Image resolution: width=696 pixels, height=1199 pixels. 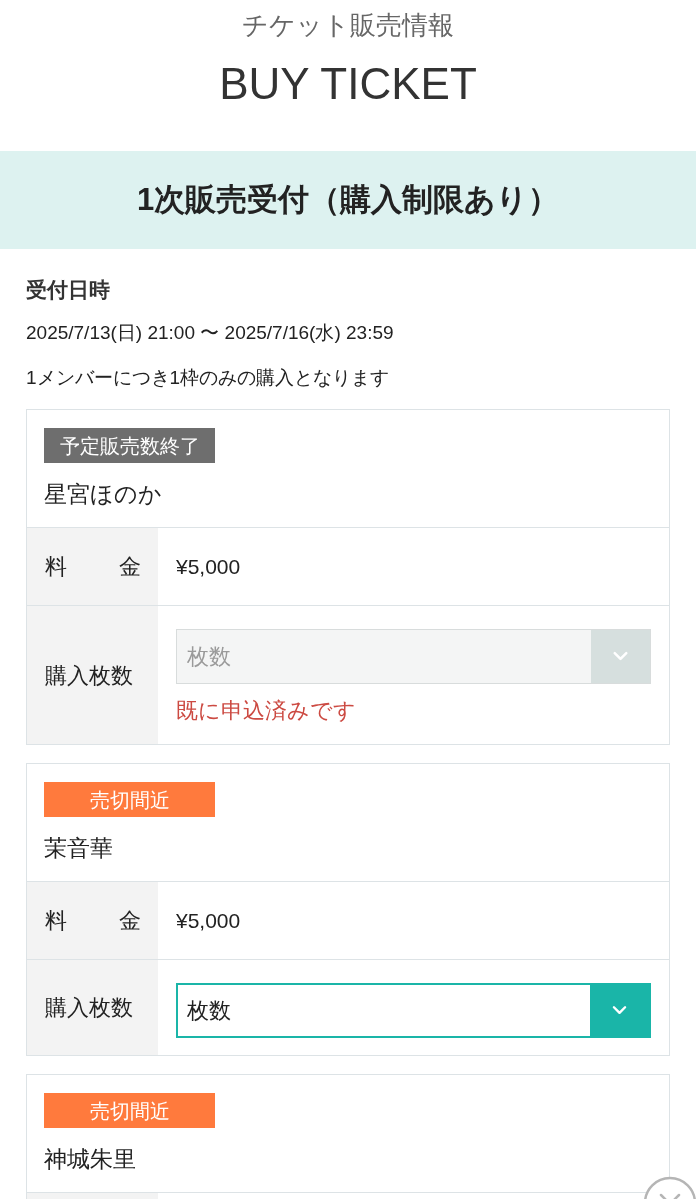 What do you see at coordinates (90, 1159) in the screenshot?
I see `member-name: 神城朱里` at bounding box center [90, 1159].